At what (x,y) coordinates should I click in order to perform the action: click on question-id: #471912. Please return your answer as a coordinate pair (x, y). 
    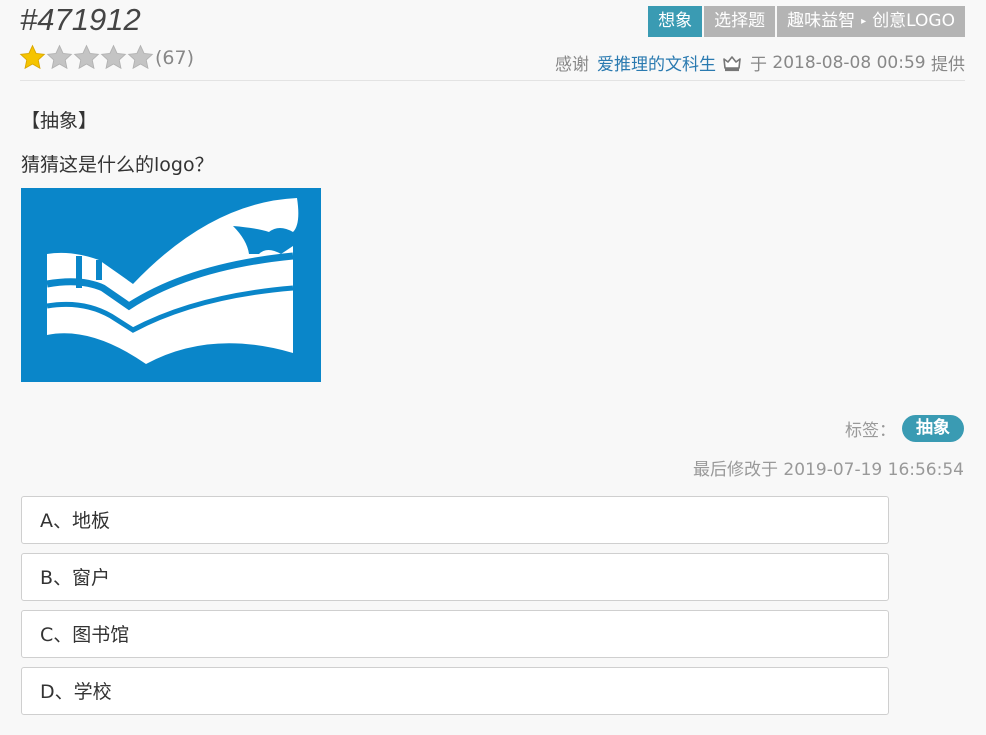
    Looking at the image, I should click on (80, 19).